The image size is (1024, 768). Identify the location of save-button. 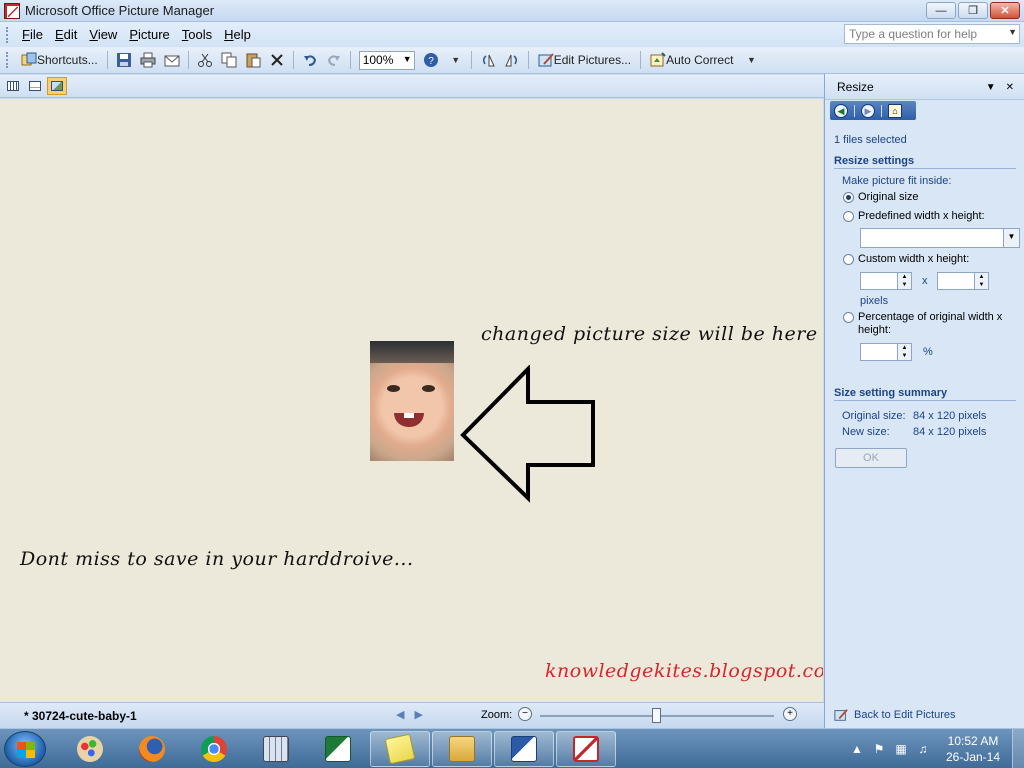
(124, 60).